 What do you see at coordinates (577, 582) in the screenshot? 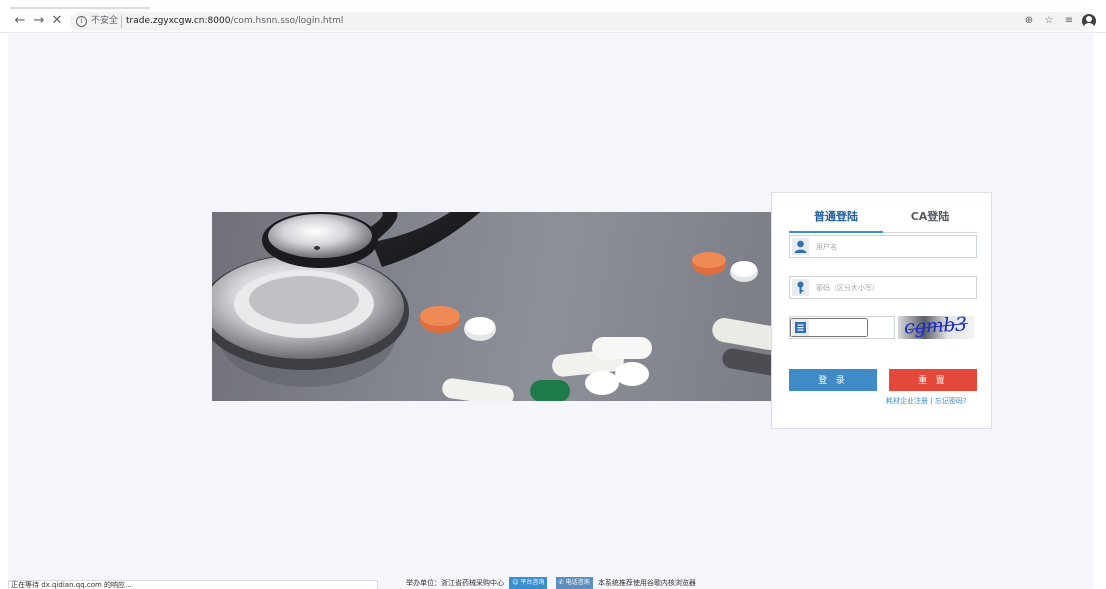
I see `phone-consult-label: 电话咨询` at bounding box center [577, 582].